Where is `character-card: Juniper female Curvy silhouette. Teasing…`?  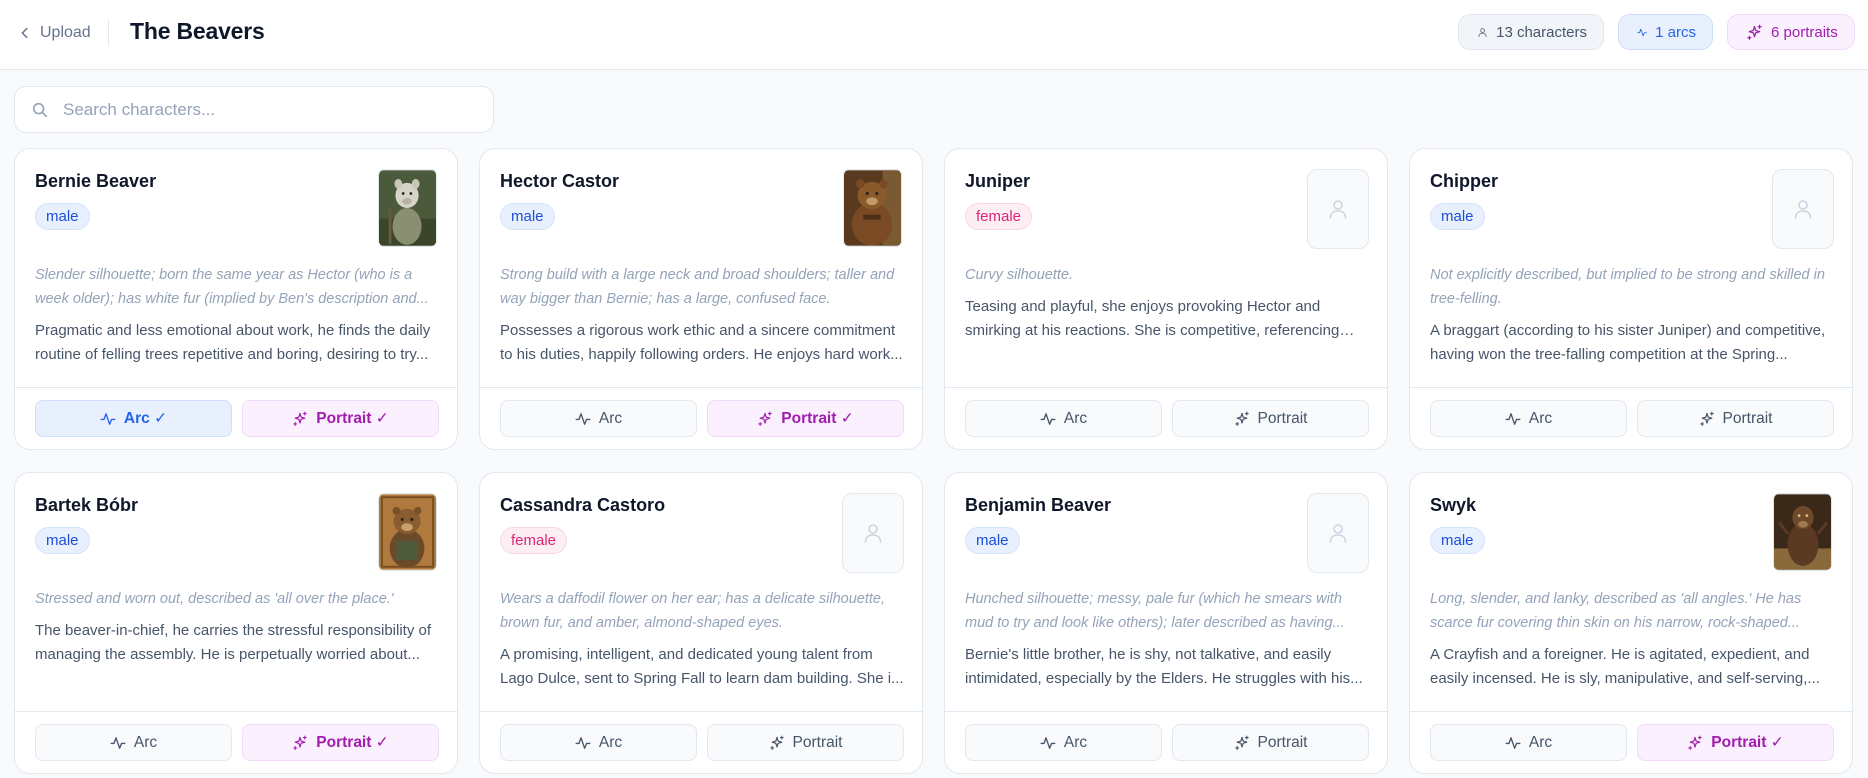 character-card: Juniper female Curvy silhouette. Teasing… is located at coordinates (1166, 299).